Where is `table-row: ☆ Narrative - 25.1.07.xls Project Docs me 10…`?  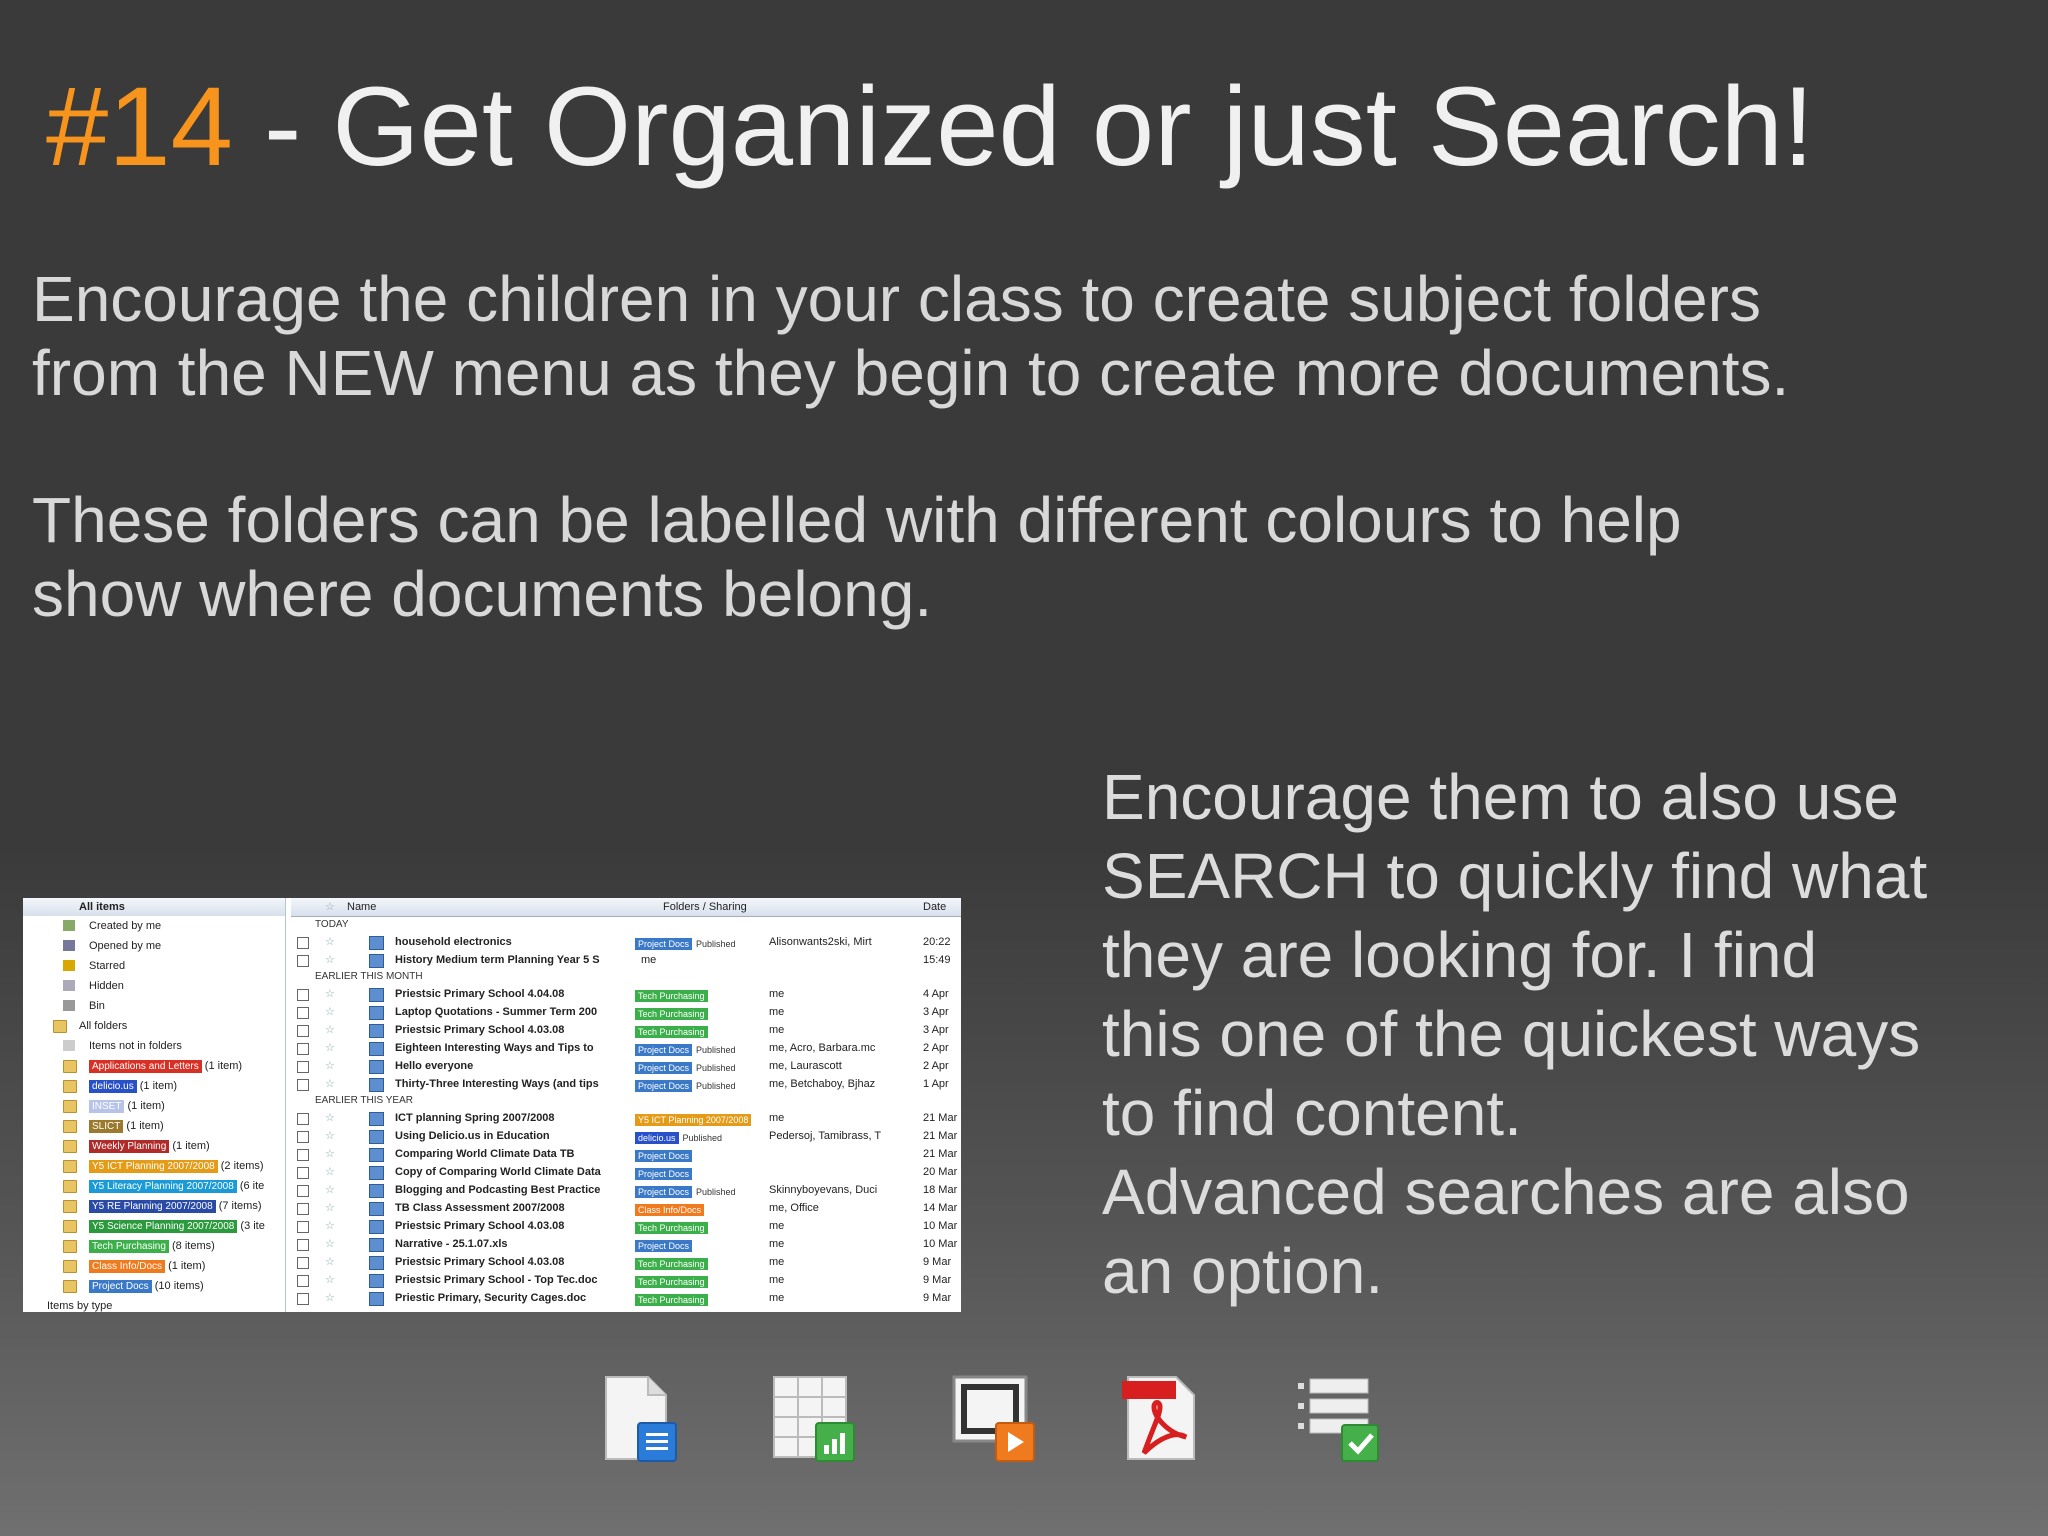 table-row: ☆ Narrative - 25.1.07.xls Project Docs me 10… is located at coordinates (626, 1244).